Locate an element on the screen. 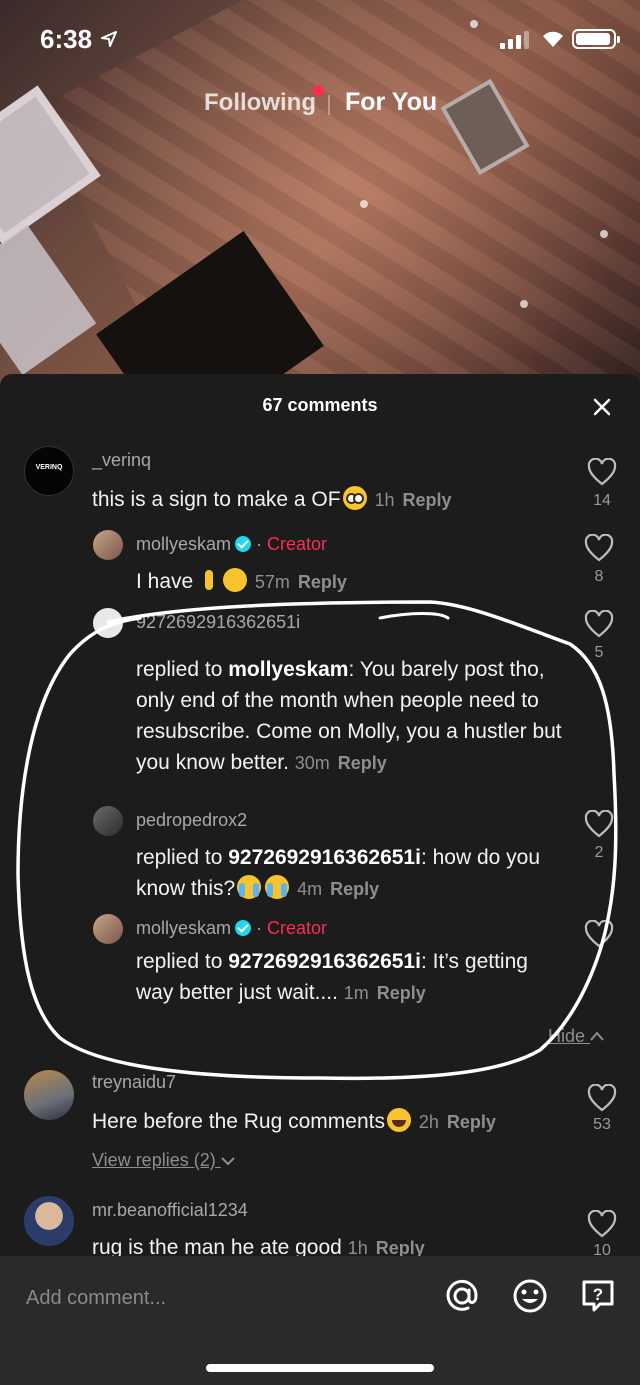 The height and width of the screenshot is (1385, 640). laughing-emoji-icon is located at coordinates (398, 1120).